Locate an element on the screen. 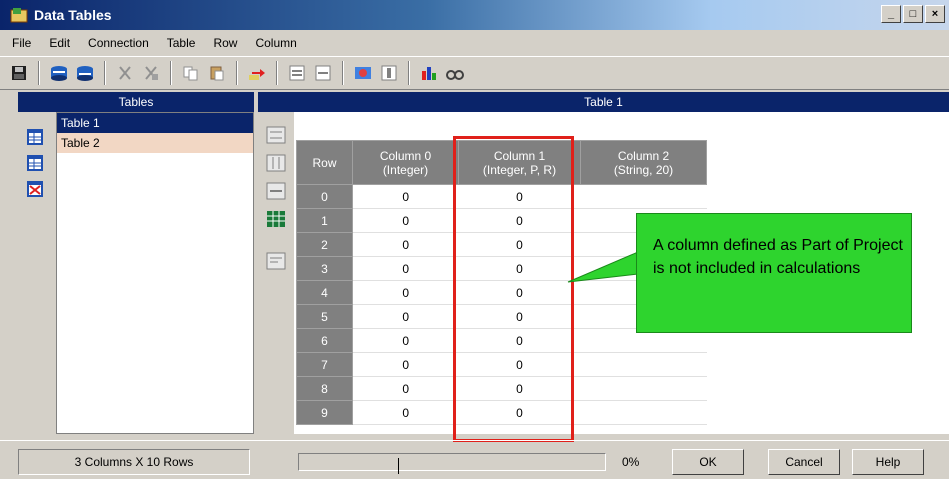 This screenshot has width=949, height=479. form-view-icon is located at coordinates (276, 261).